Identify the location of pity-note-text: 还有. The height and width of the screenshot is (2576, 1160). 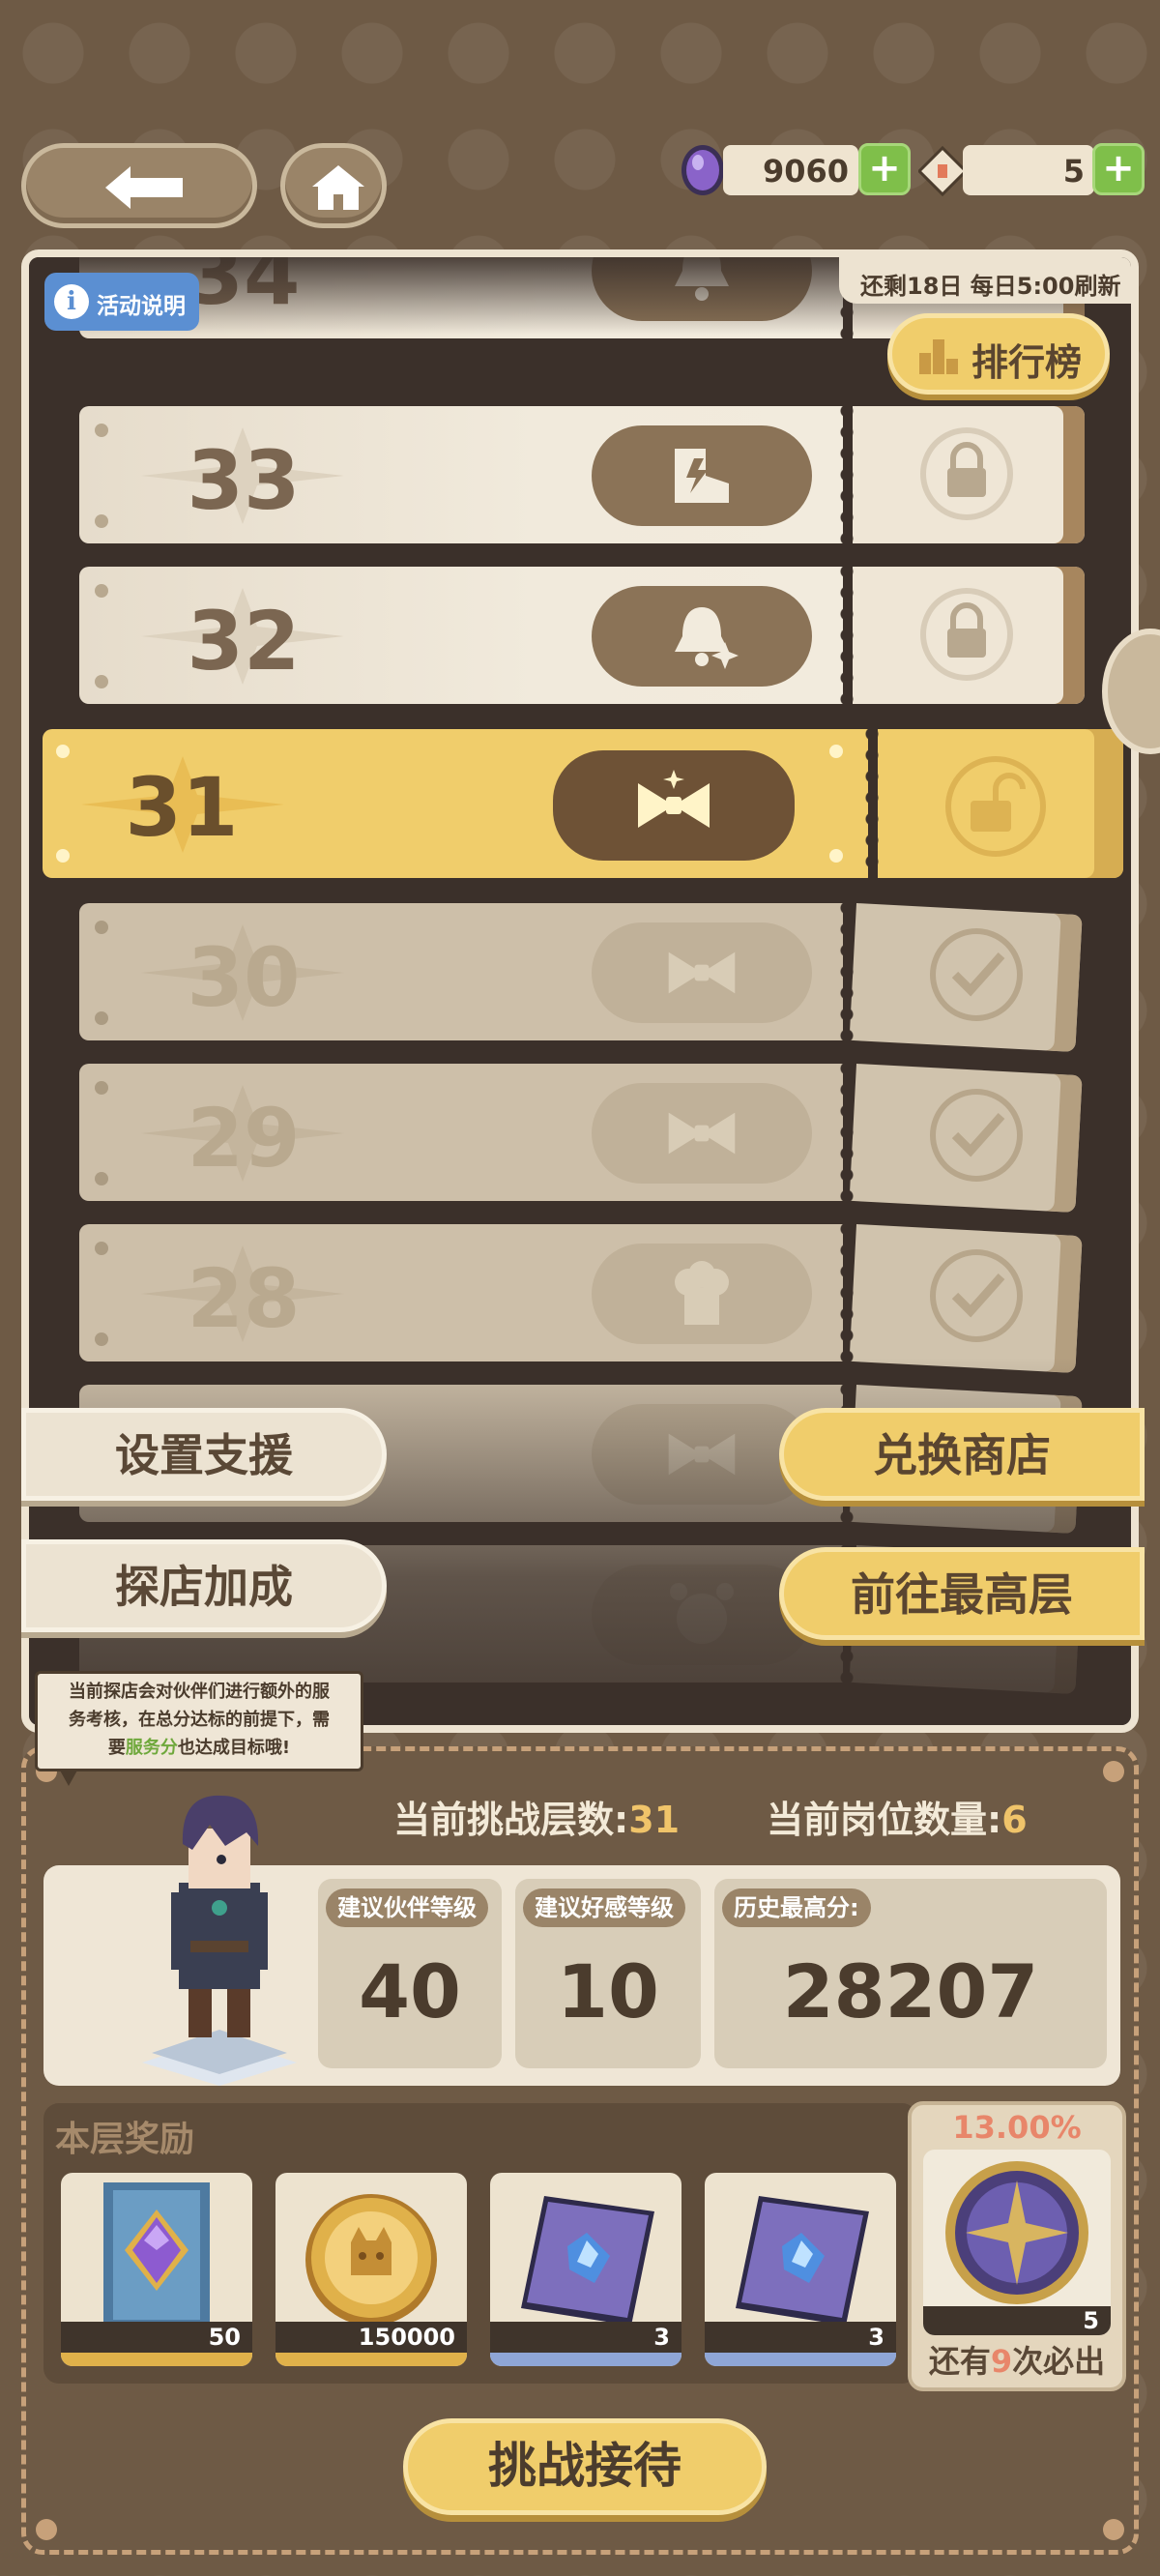
(959, 2361).